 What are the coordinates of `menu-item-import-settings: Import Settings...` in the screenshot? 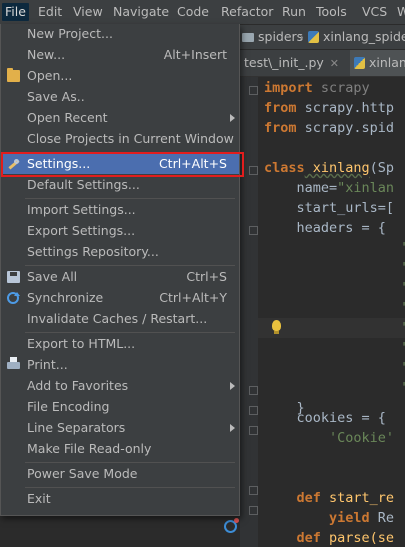 It's located at (120, 210).